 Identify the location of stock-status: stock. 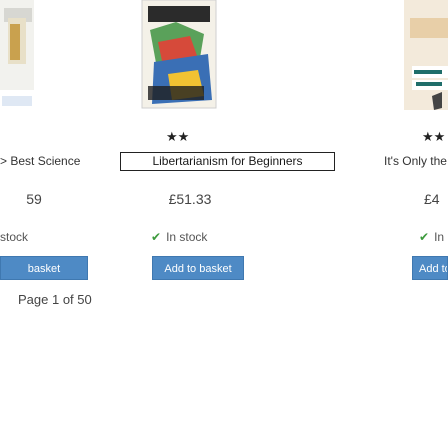
(14, 237).